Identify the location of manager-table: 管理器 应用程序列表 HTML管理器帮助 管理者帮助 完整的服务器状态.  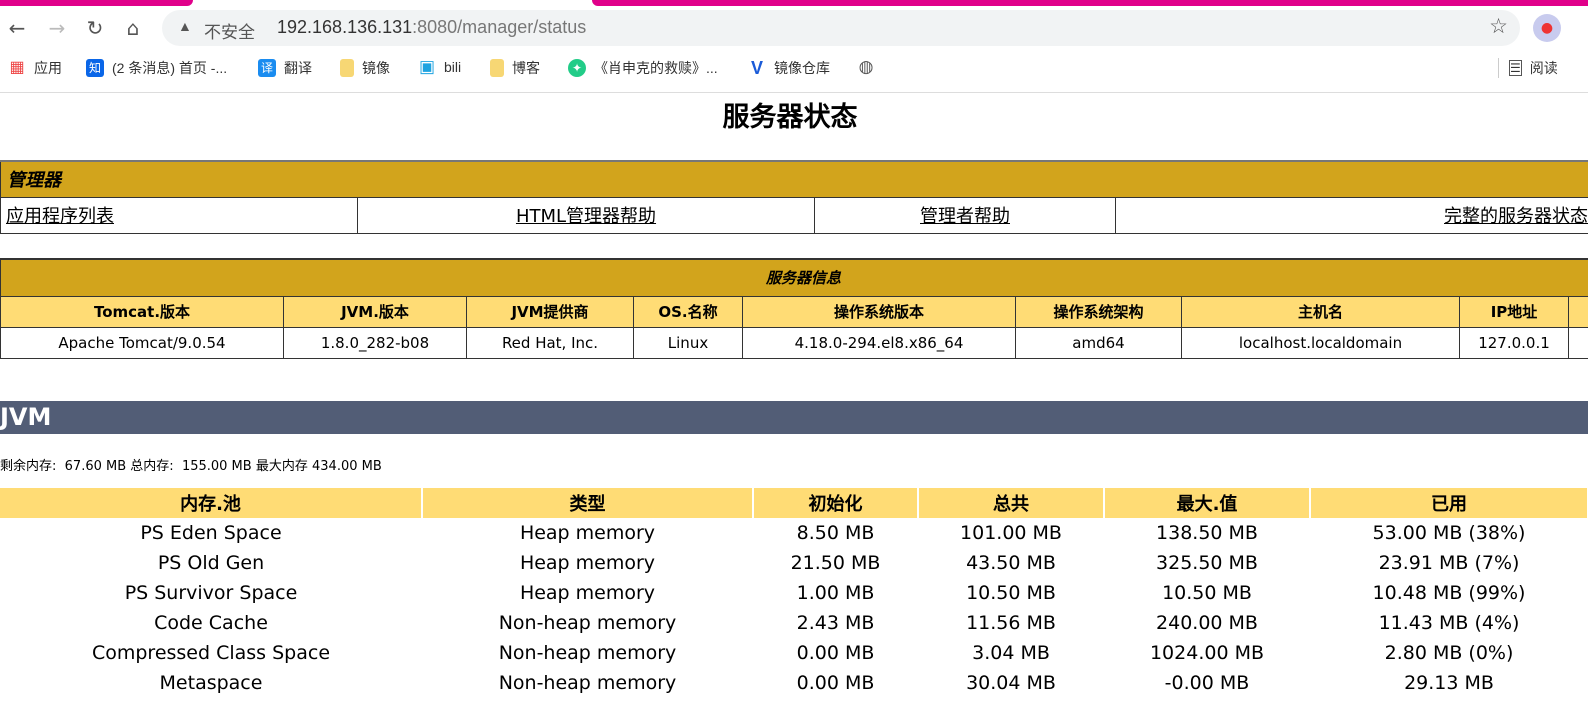
(794, 197).